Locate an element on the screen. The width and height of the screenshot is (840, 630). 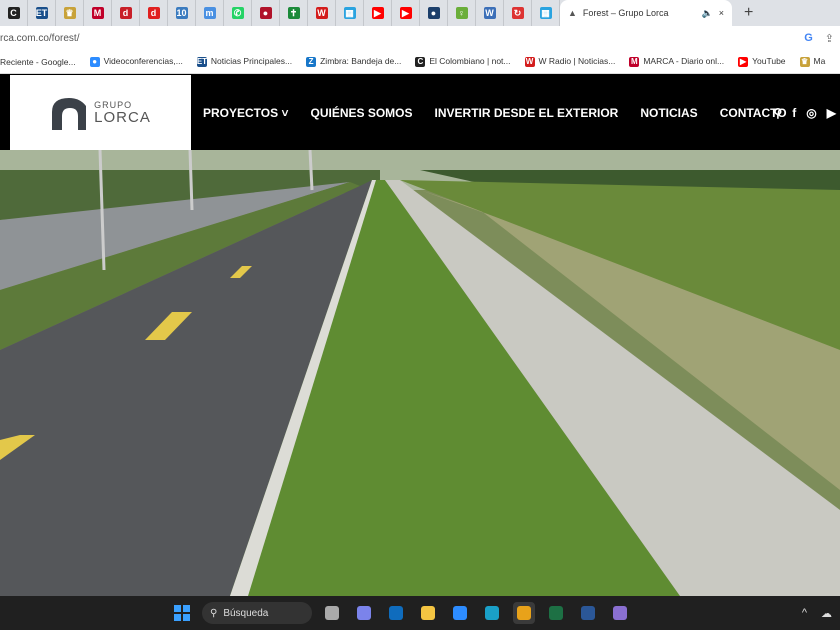
url-text: rca.com.co/forest/ is located at coordinates (39, 38).